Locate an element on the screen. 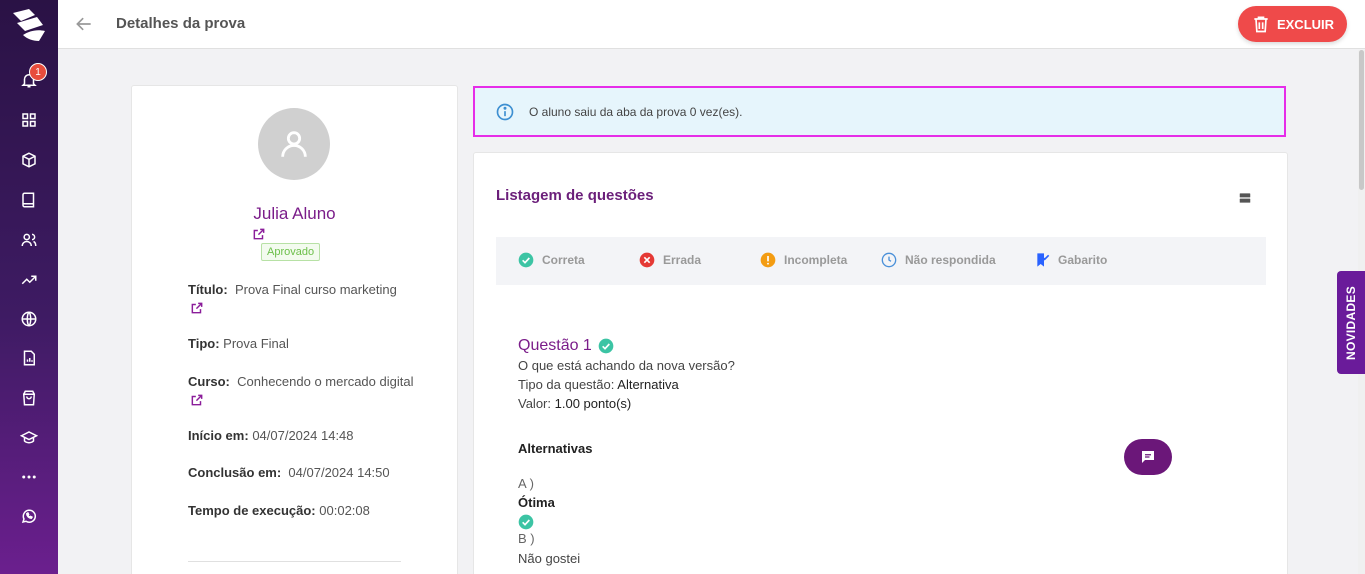  users-icon is located at coordinates (29, 240).